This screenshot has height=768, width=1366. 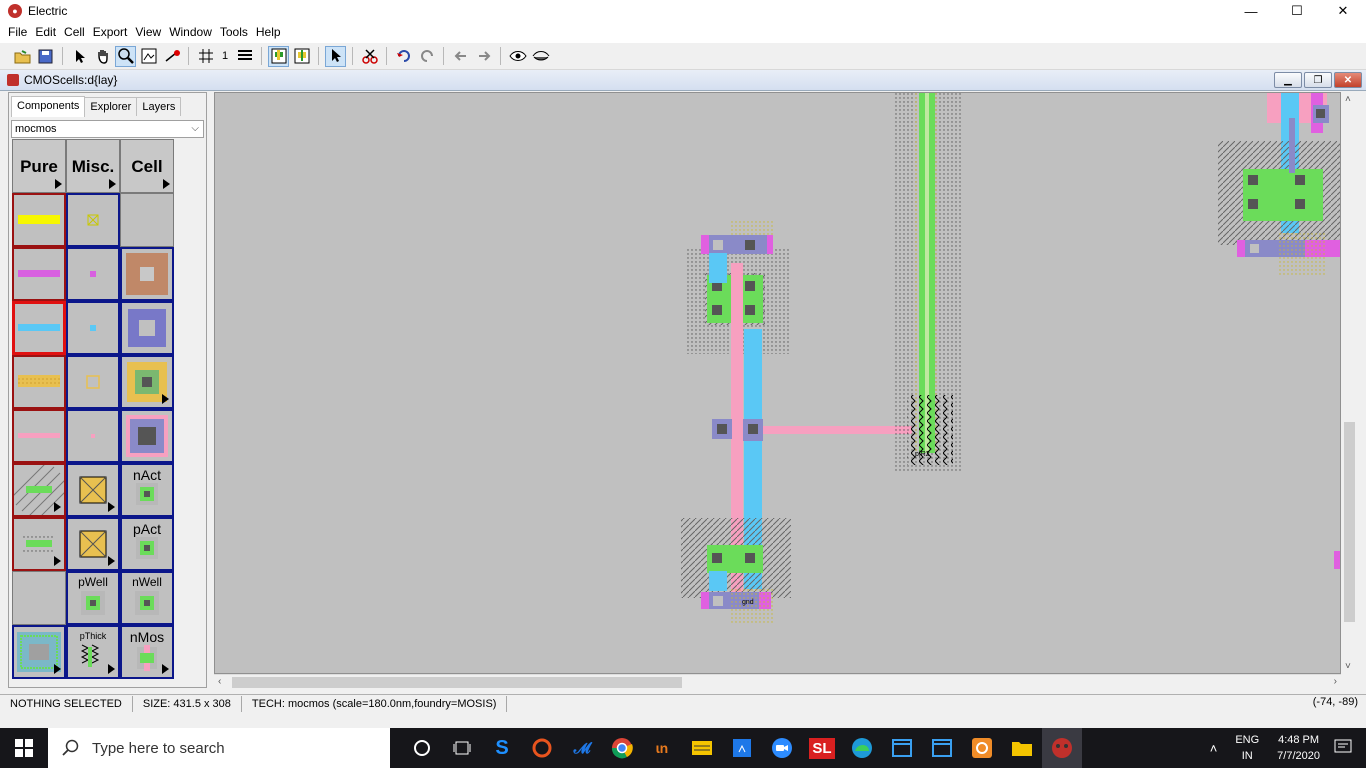 I want to click on outline-edit-icon, so click(x=148, y=56).